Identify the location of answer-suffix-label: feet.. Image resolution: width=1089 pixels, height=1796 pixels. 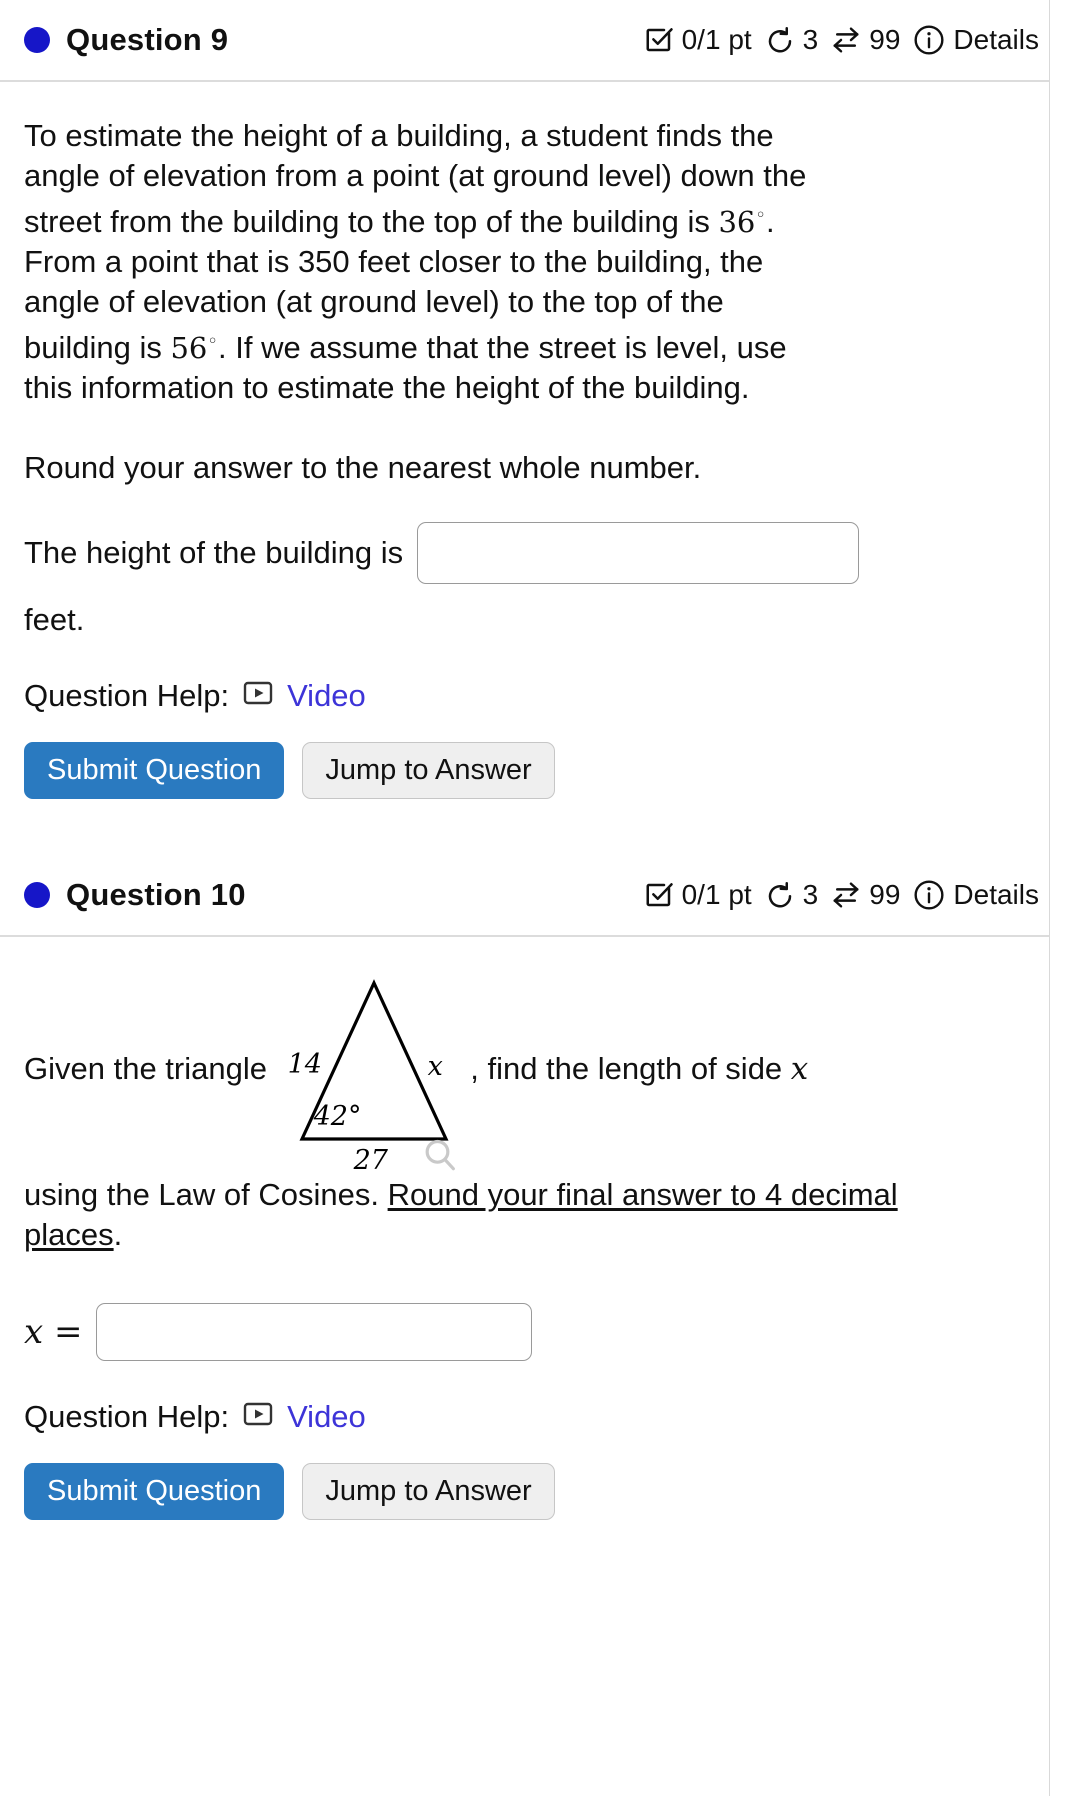
(54, 620).